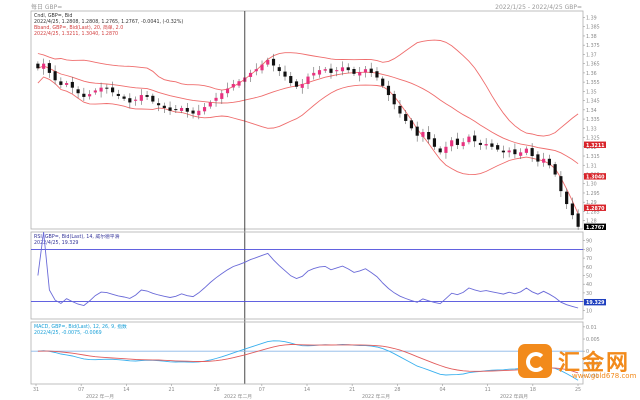 The image size is (640, 400). What do you see at coordinates (376, 396) in the screenshot?
I see `x-month-label: 2022 年三月` at bounding box center [376, 396].